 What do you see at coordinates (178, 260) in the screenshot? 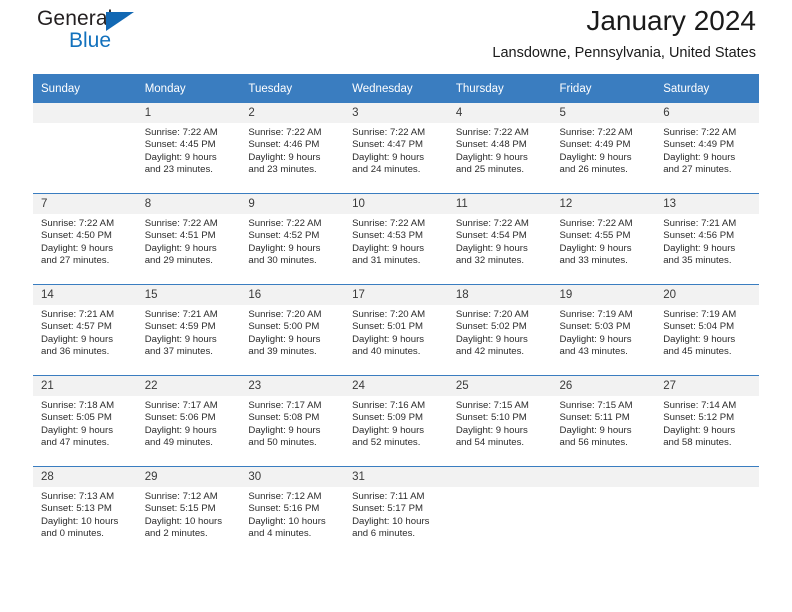
I see `daylight-text: and 29 minutes.` at bounding box center [178, 260].